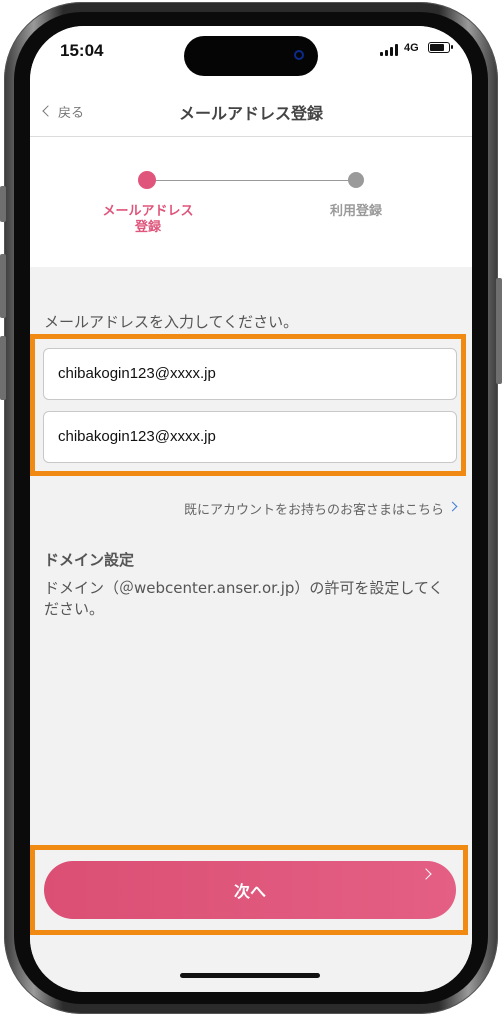 The width and height of the screenshot is (502, 1018). I want to click on instruction-text: メールアドレスを入力してください。, so click(171, 322).